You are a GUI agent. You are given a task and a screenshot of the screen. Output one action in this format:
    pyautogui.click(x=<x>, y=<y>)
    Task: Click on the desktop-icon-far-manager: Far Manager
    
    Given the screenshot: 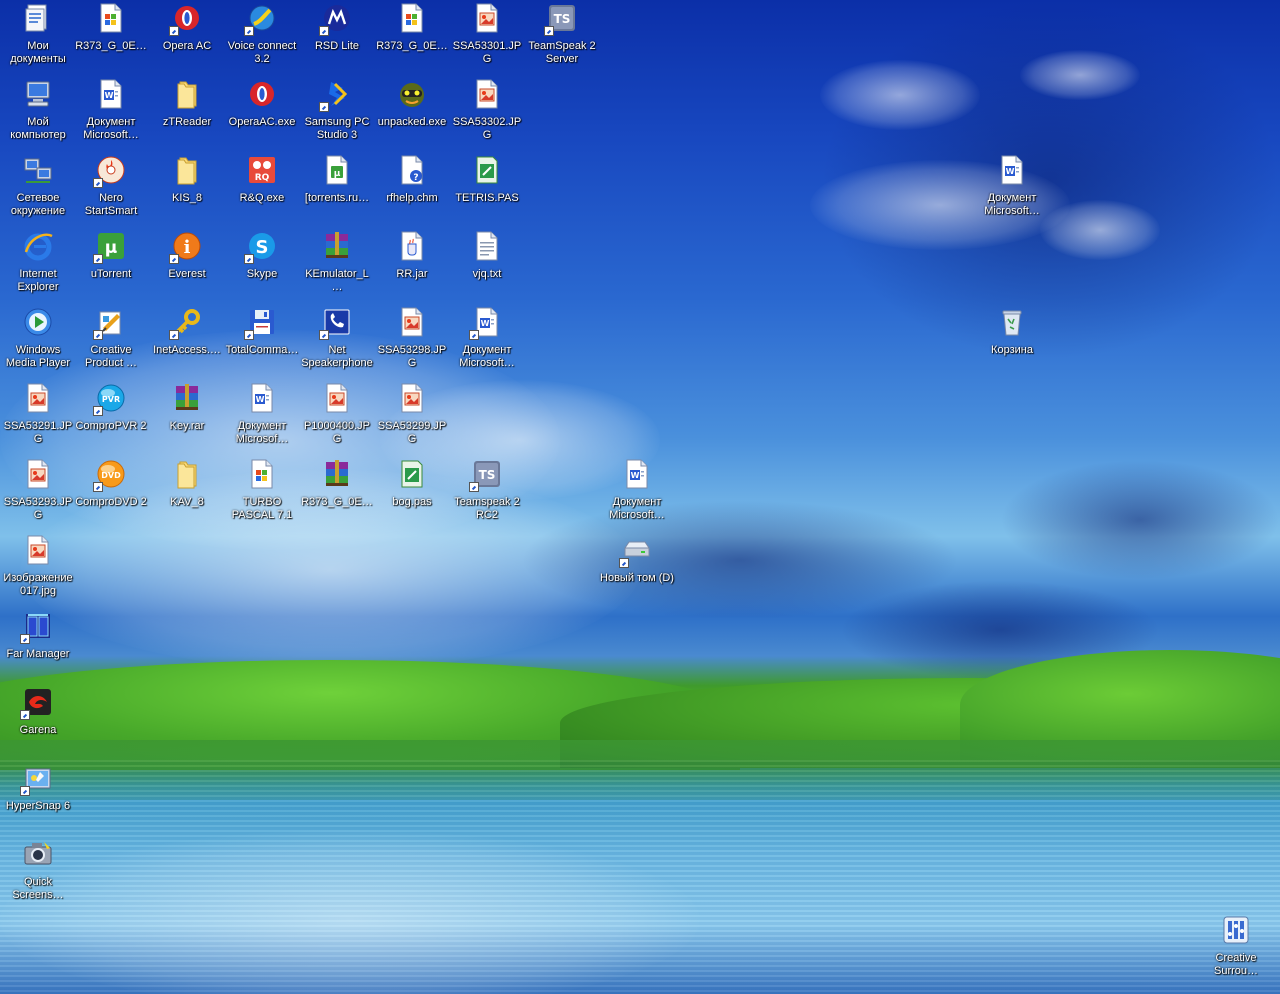 What is the action you would take?
    pyautogui.click(x=38, y=646)
    